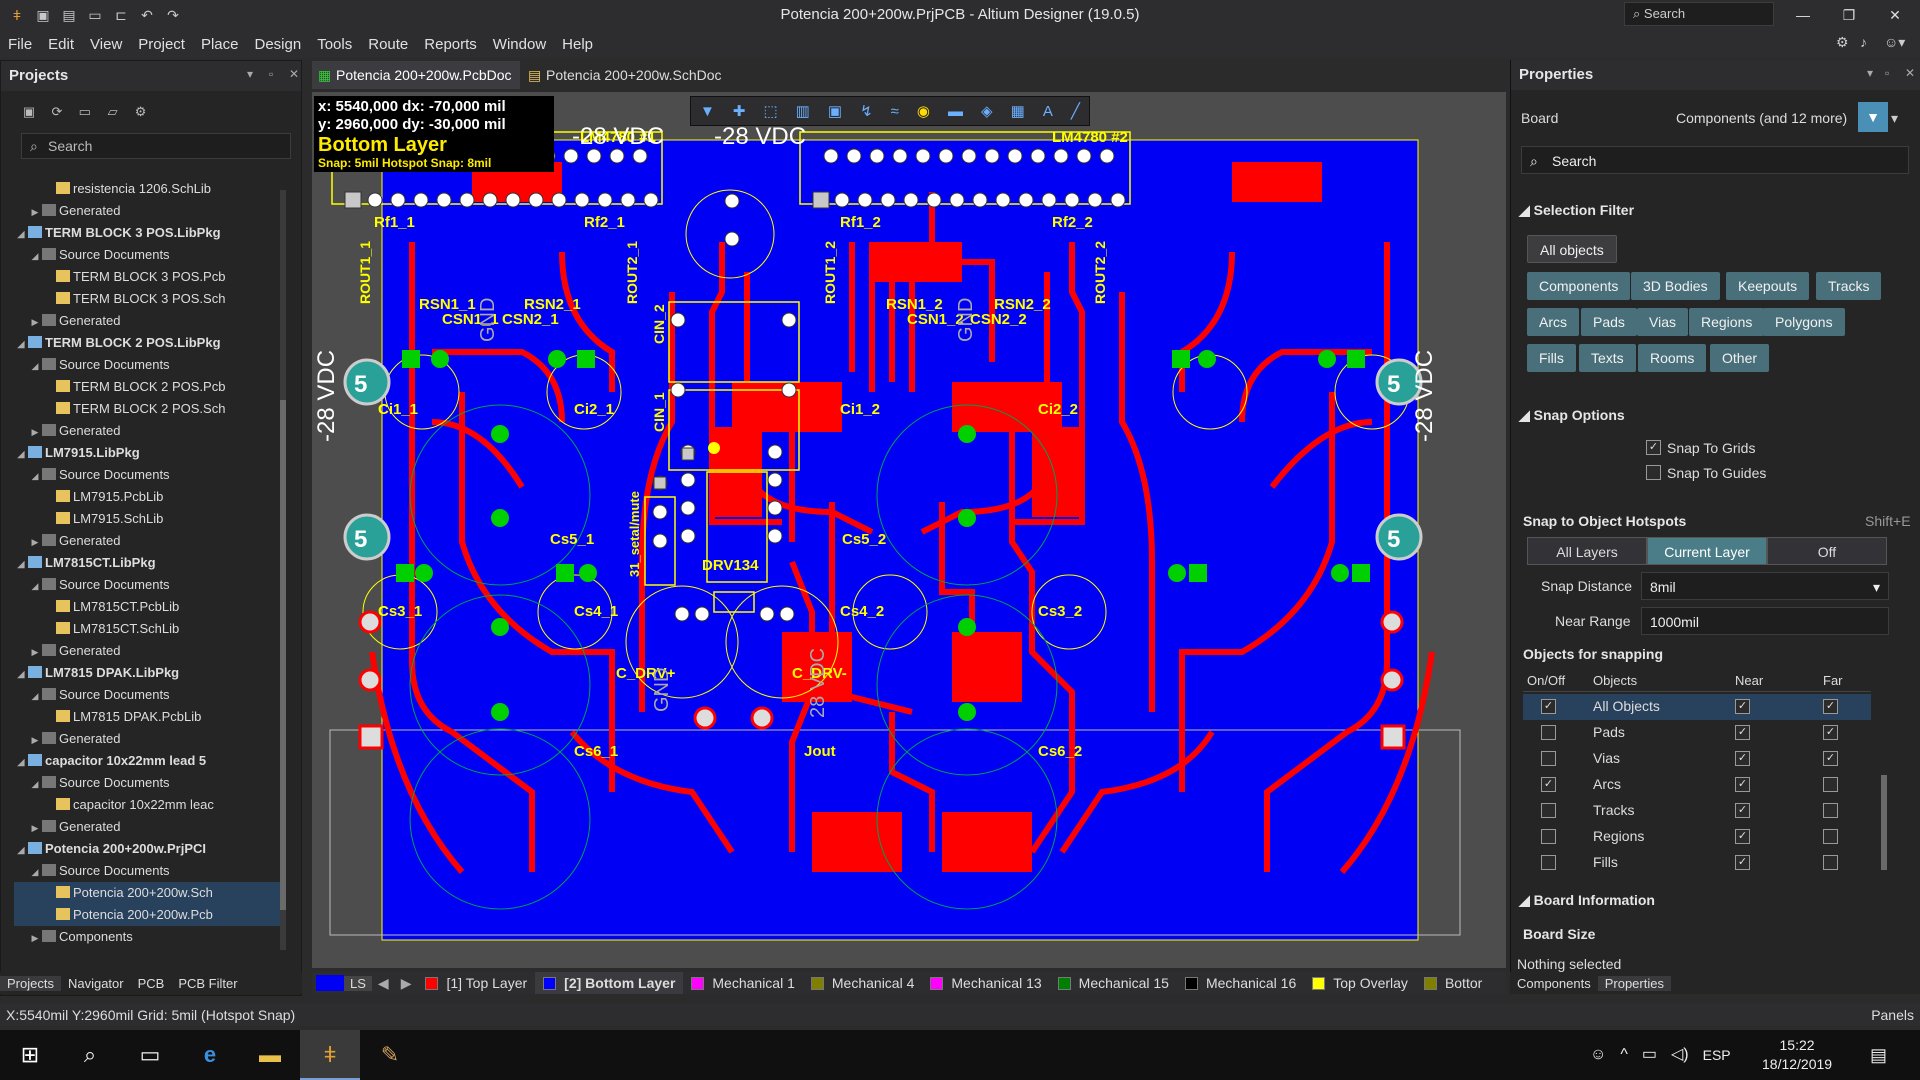 The height and width of the screenshot is (1080, 1920). Describe the element at coordinates (416, 86) in the screenshot. I see `tab-pcbdoc: ▦Potencia 200+200w.PcbDoc *` at that location.